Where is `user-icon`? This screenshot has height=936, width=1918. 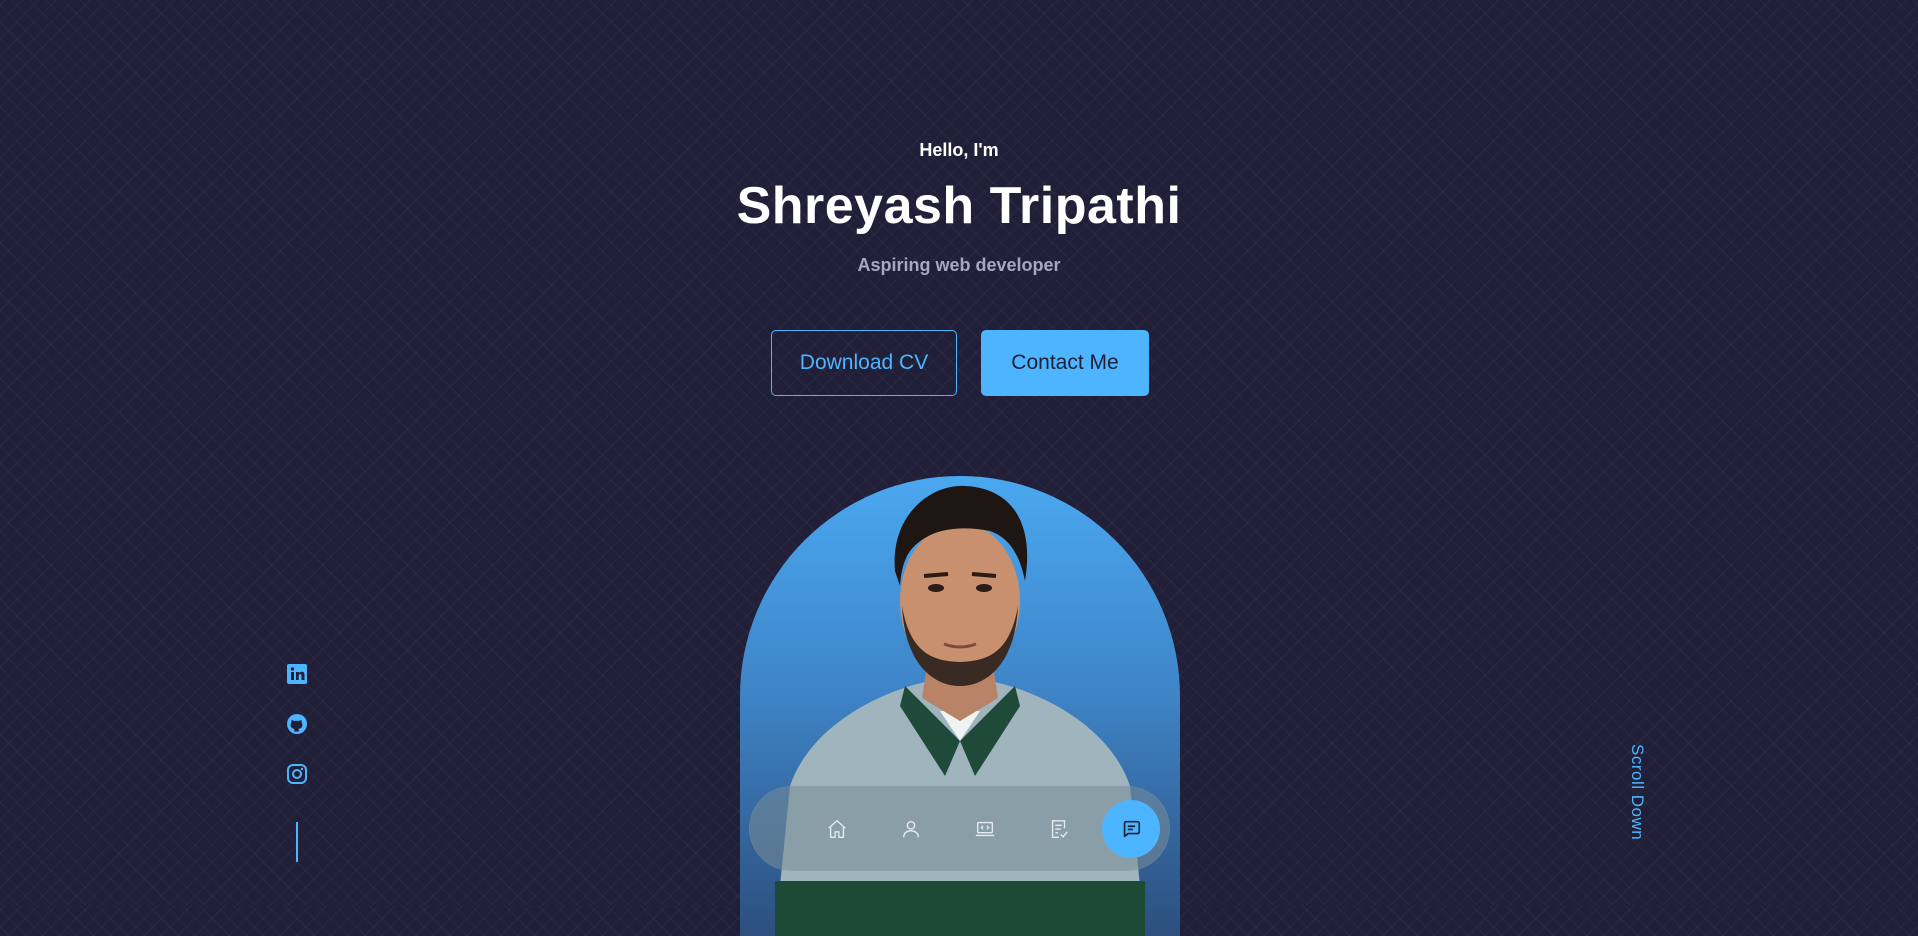
user-icon is located at coordinates (911, 828).